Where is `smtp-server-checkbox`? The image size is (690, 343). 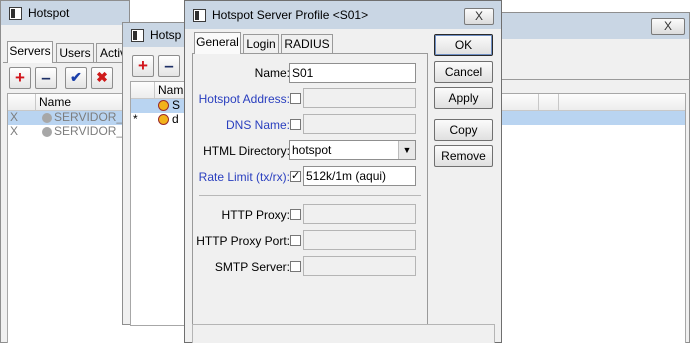
smtp-server-checkbox is located at coordinates (295, 266).